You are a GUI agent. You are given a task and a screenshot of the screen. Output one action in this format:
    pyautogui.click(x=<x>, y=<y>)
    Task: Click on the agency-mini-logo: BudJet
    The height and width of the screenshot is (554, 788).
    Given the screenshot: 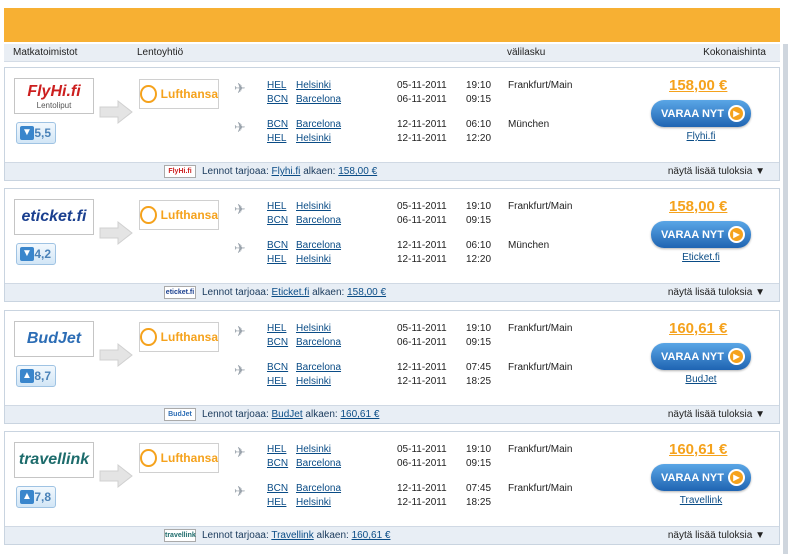 What is the action you would take?
    pyautogui.click(x=180, y=414)
    